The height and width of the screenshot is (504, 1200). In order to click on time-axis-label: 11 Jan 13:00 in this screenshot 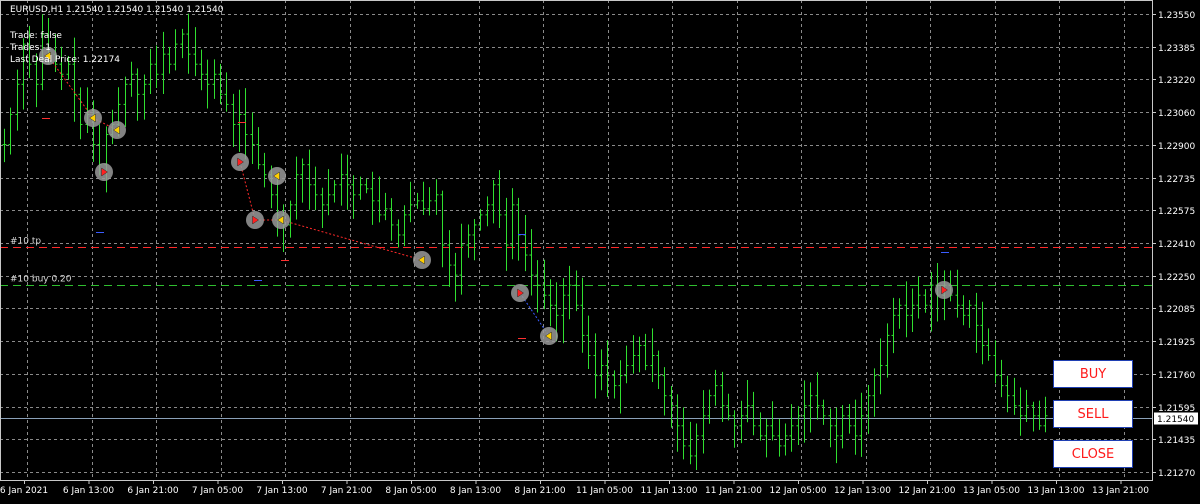, I will do `click(669, 491)`.